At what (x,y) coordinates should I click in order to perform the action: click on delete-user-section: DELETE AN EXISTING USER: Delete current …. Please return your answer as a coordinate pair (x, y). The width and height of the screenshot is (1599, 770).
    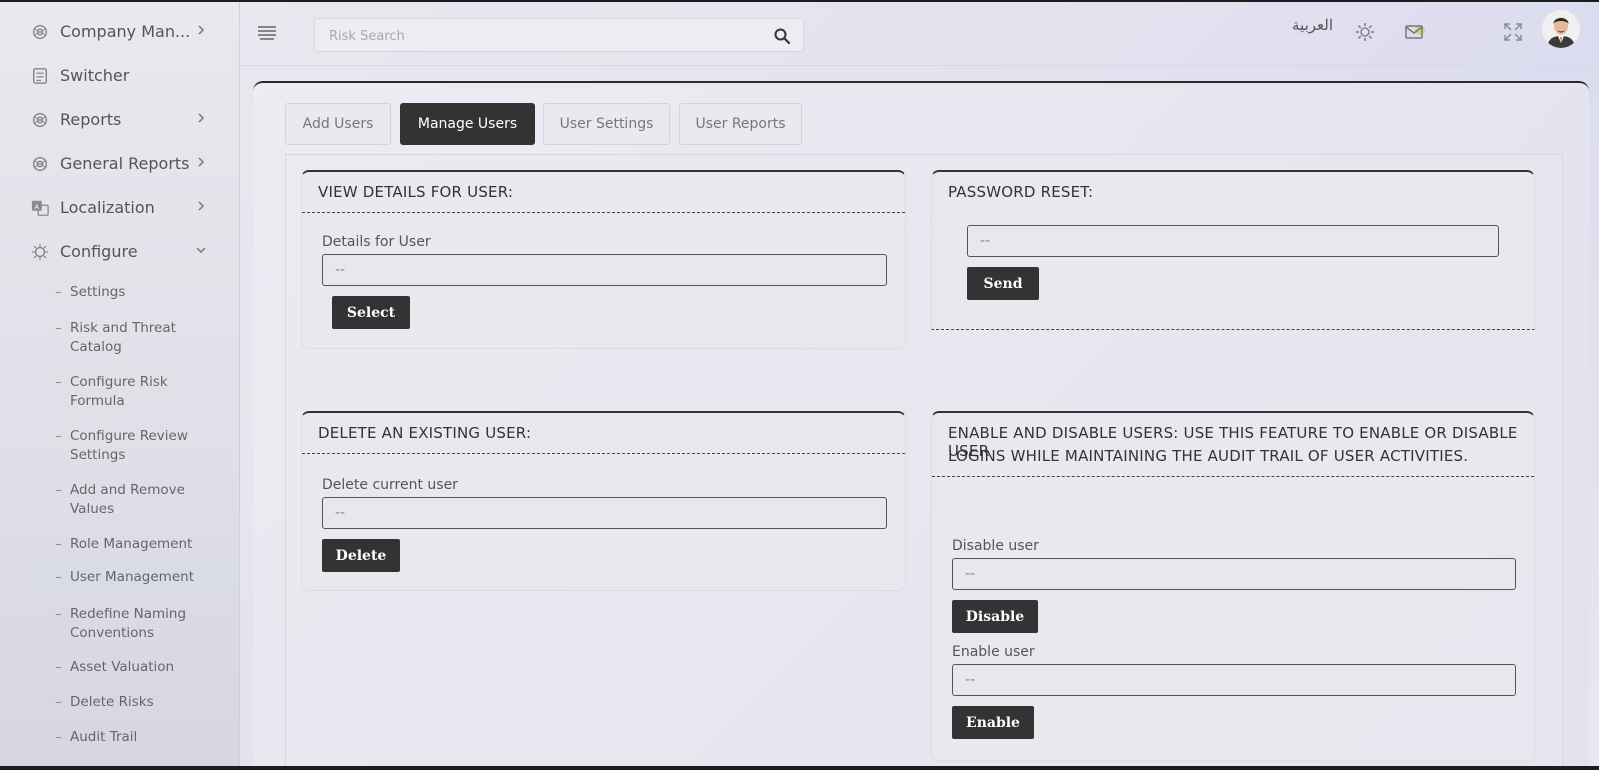
    Looking at the image, I should click on (603, 501).